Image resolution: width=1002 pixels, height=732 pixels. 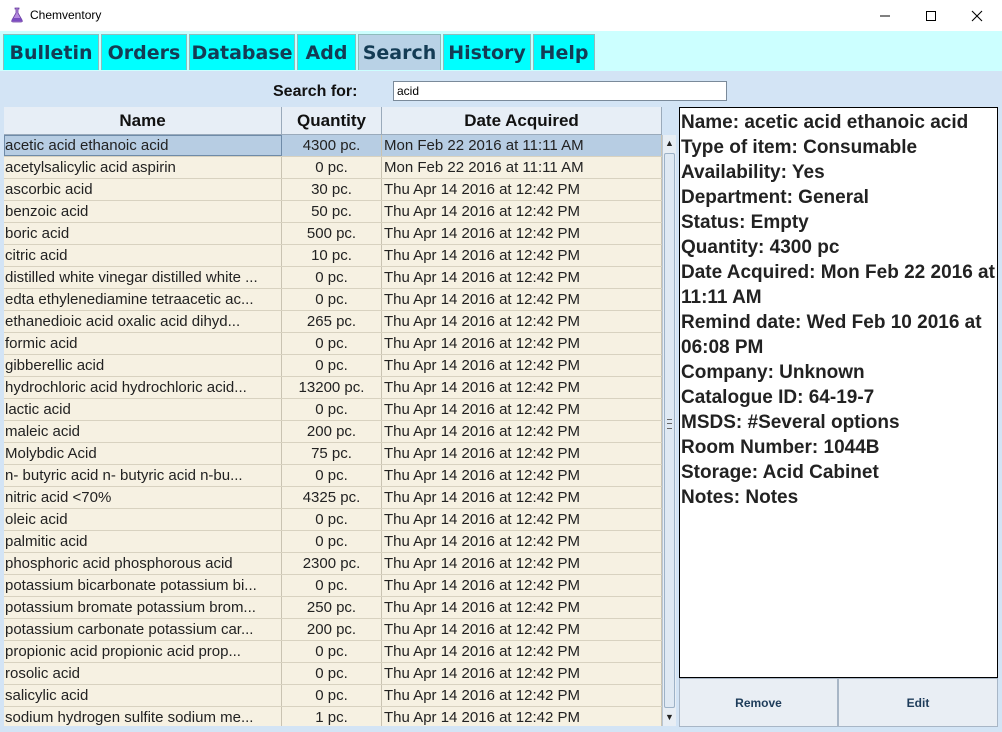 What do you see at coordinates (51, 52) in the screenshot?
I see `tab-bulletin: Bulletin` at bounding box center [51, 52].